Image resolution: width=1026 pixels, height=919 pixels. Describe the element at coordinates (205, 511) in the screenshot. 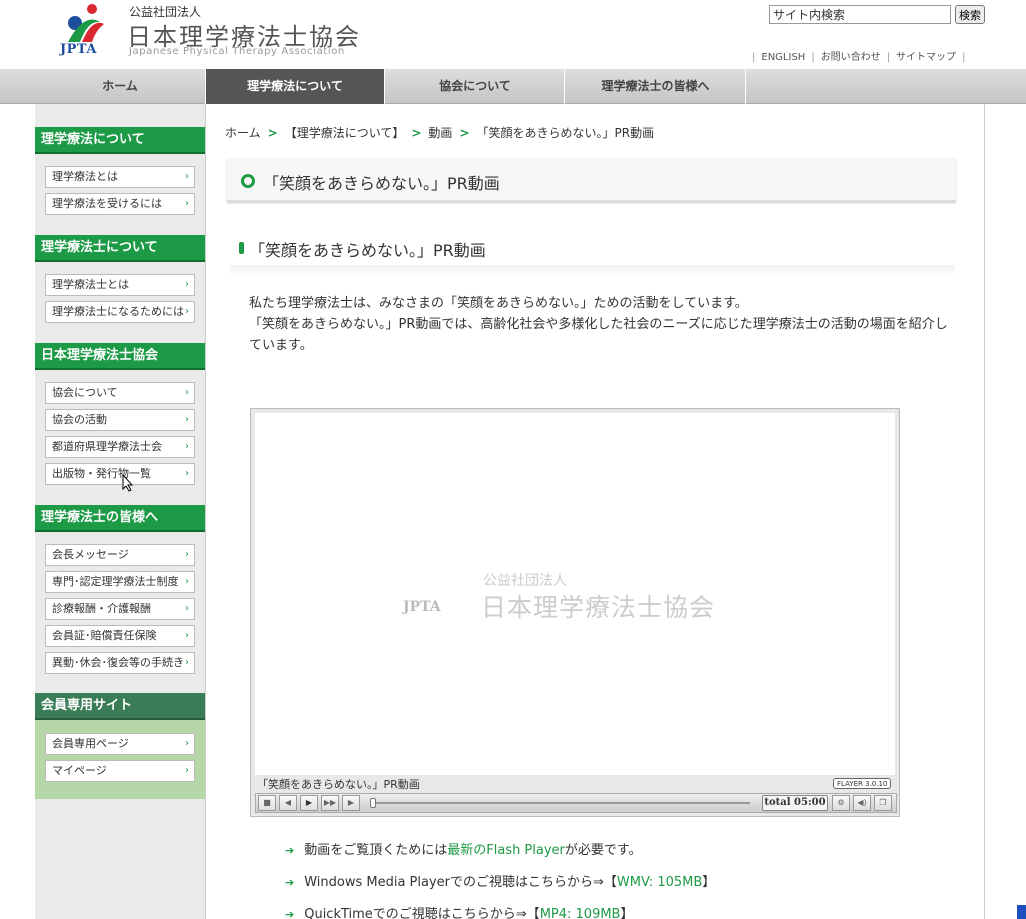

I see `main-border-left` at that location.